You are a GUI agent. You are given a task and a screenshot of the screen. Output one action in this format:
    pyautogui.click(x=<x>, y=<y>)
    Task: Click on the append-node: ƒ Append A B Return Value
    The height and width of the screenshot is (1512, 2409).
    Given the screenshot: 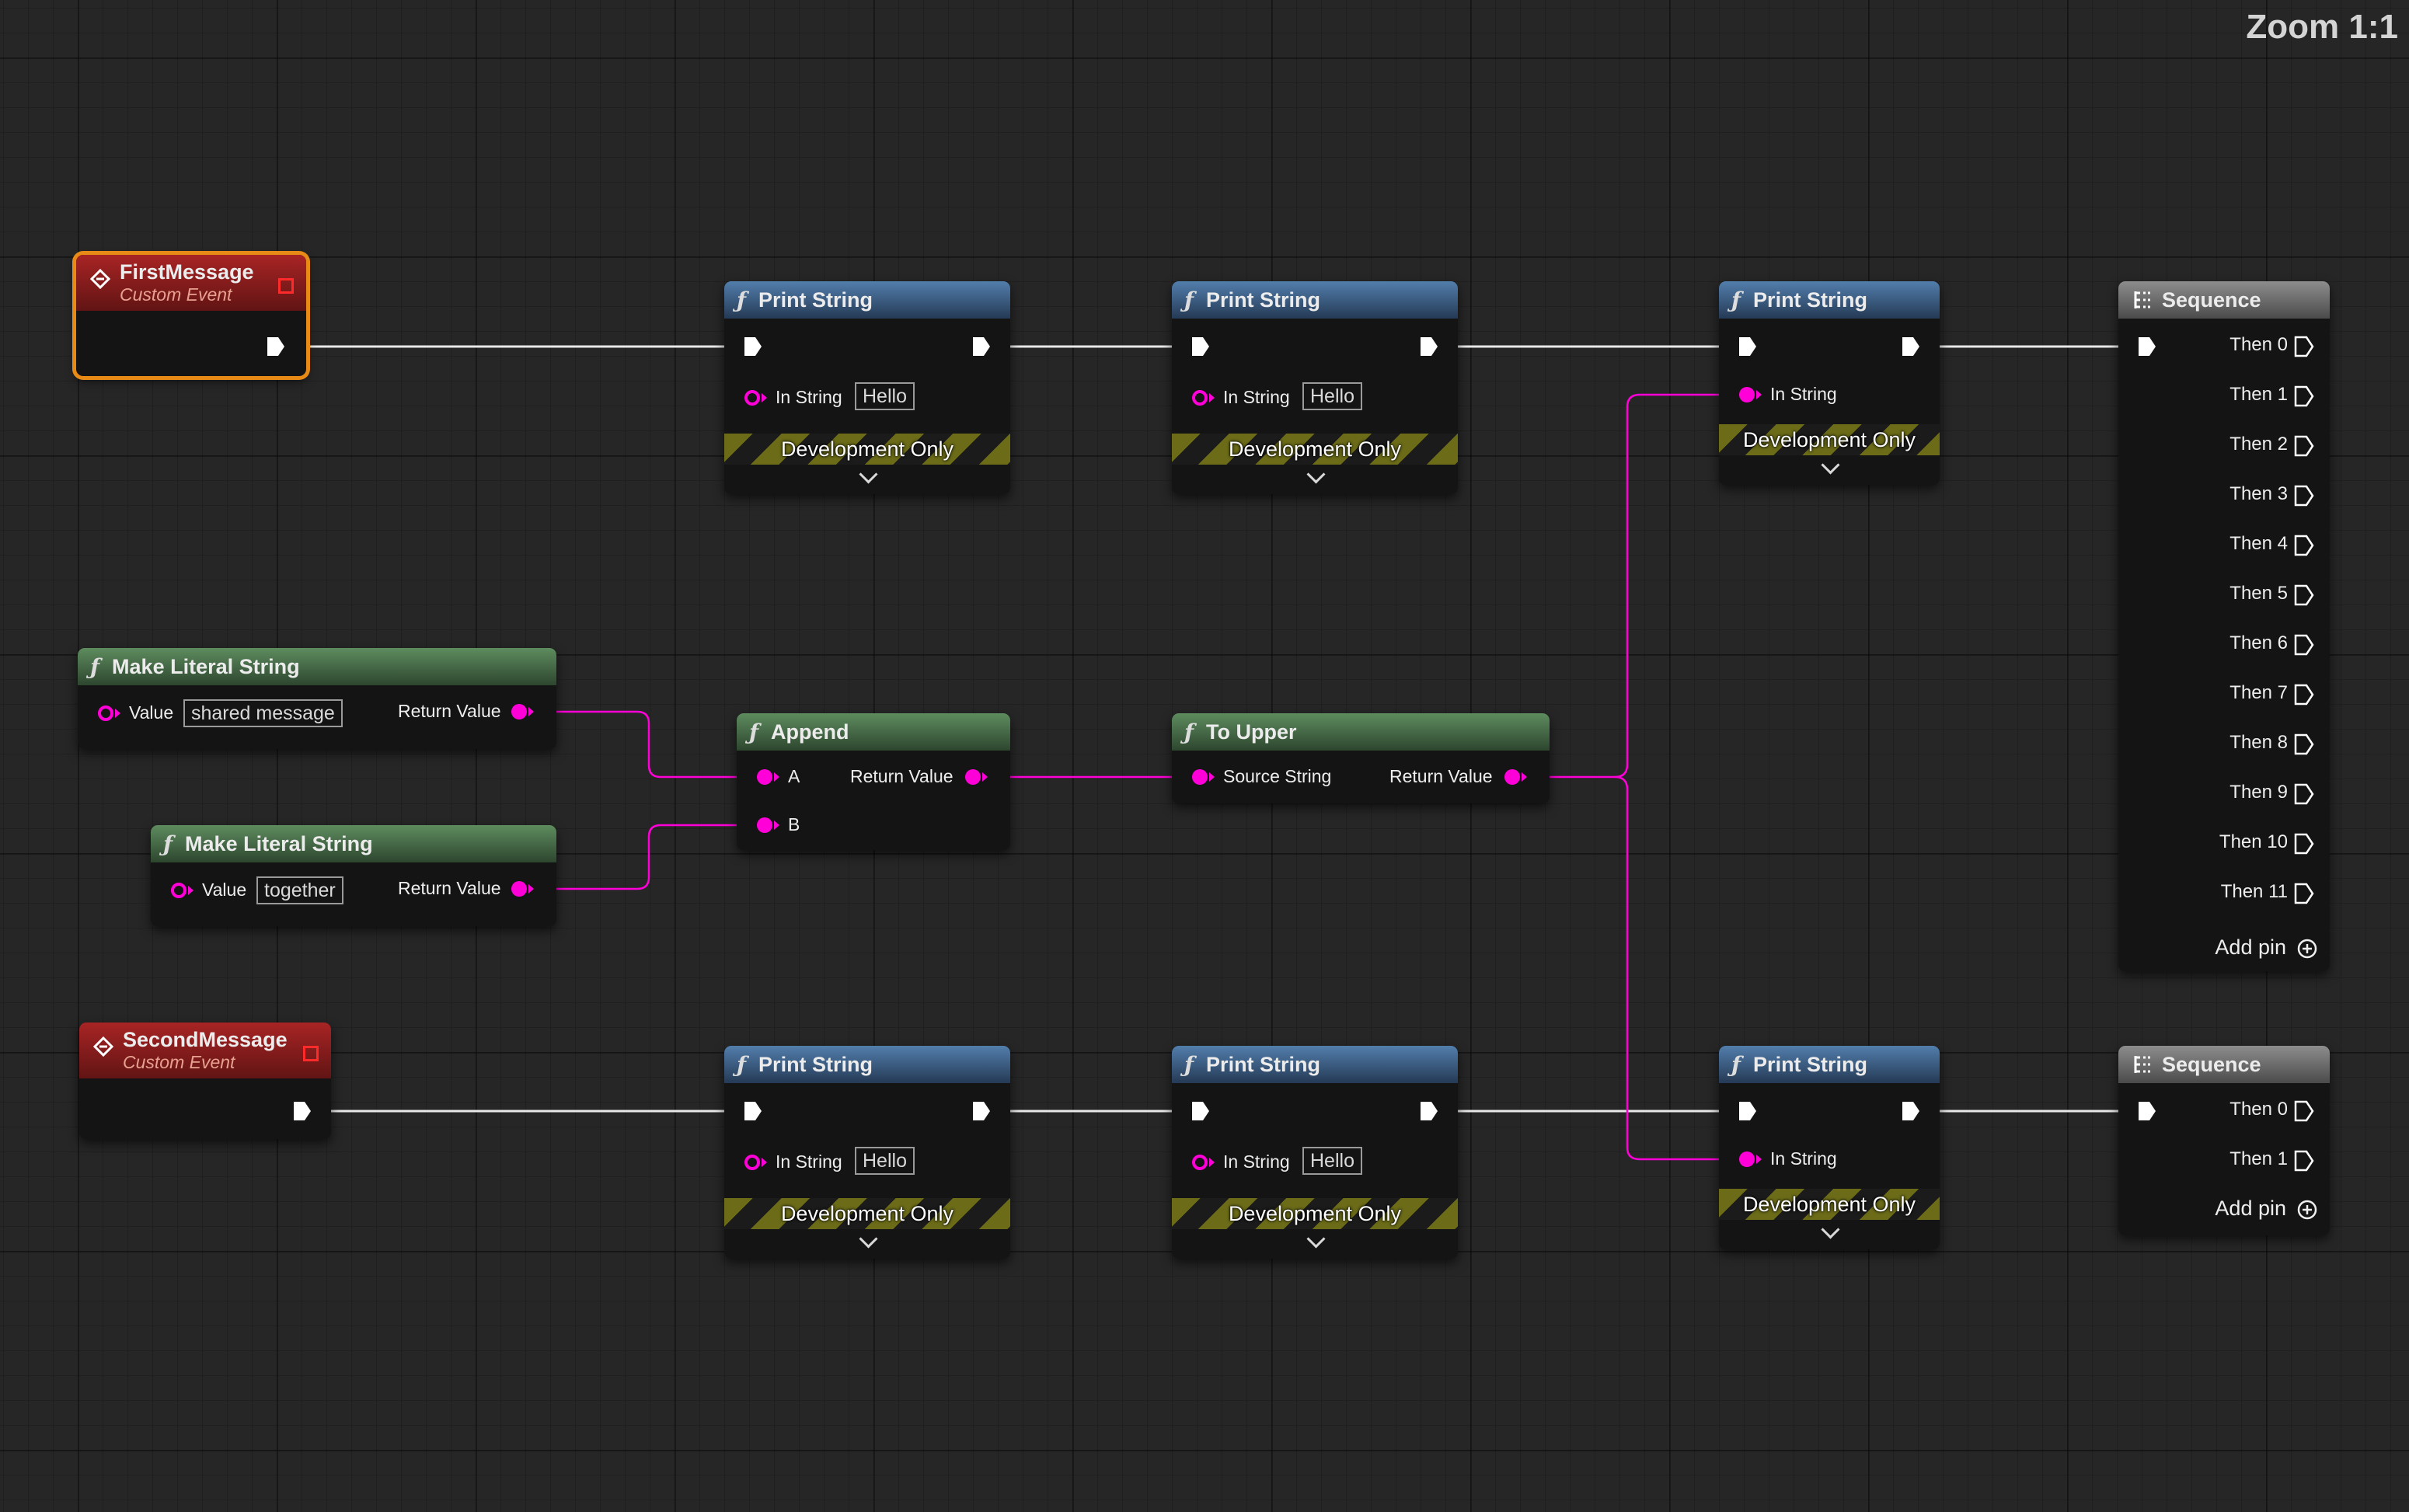 What is the action you would take?
    pyautogui.click(x=874, y=781)
    